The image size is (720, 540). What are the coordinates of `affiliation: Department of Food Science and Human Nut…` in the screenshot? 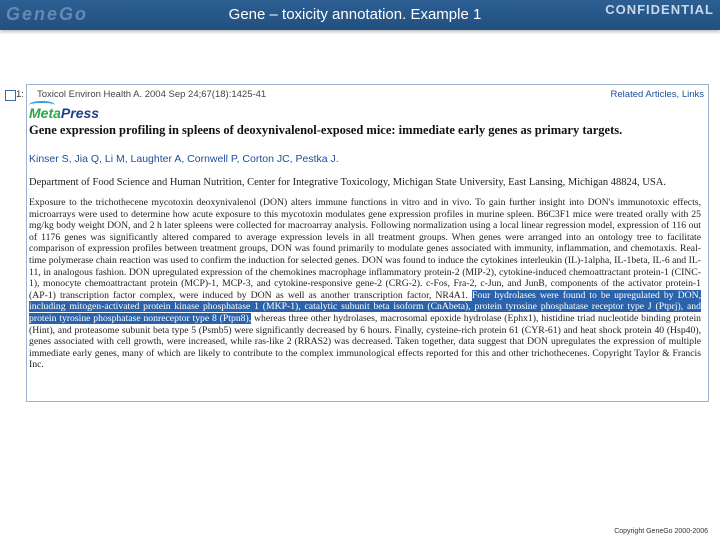 It's located at (347, 182).